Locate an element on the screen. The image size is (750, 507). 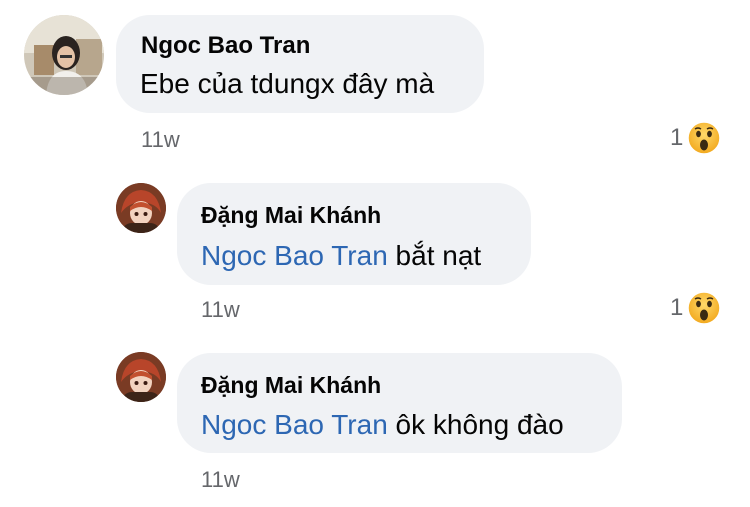
comment-body: ôk không đào is located at coordinates (475, 424).